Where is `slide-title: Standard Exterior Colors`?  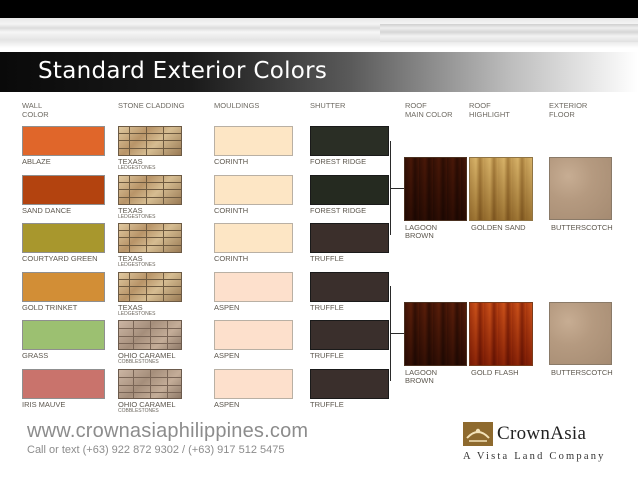
slide-title: Standard Exterior Colors is located at coordinates (183, 71).